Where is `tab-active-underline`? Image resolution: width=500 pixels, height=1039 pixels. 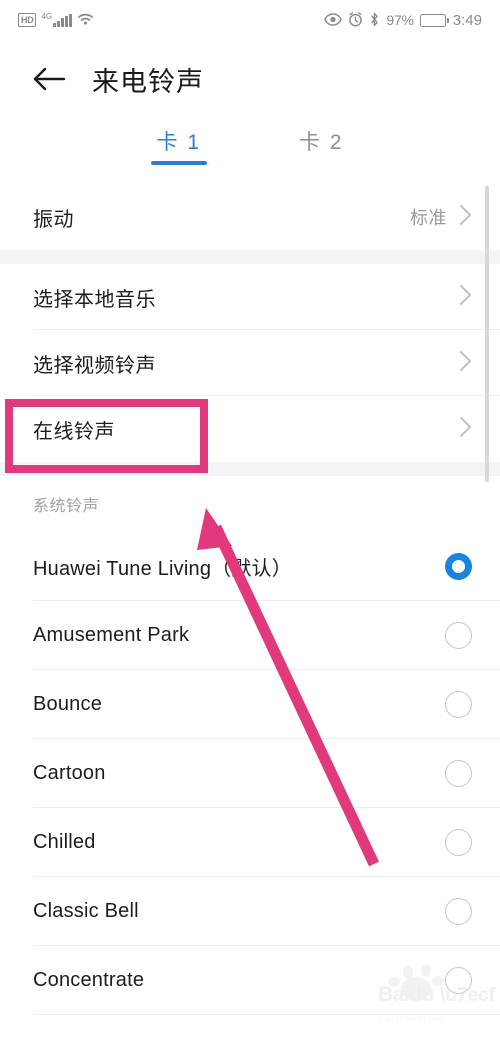
tab-active-underline is located at coordinates (178, 163).